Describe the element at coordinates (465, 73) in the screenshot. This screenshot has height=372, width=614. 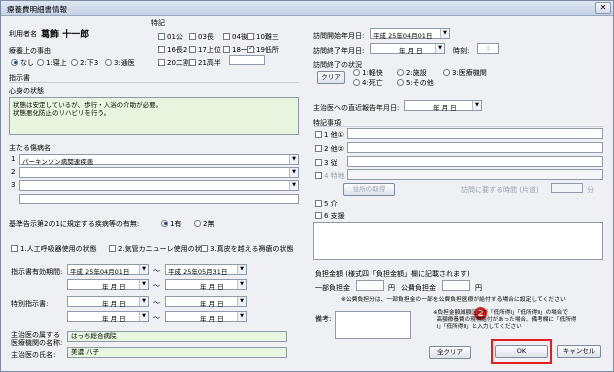
I see `shuryo-option-3: 3:医療機関` at that location.